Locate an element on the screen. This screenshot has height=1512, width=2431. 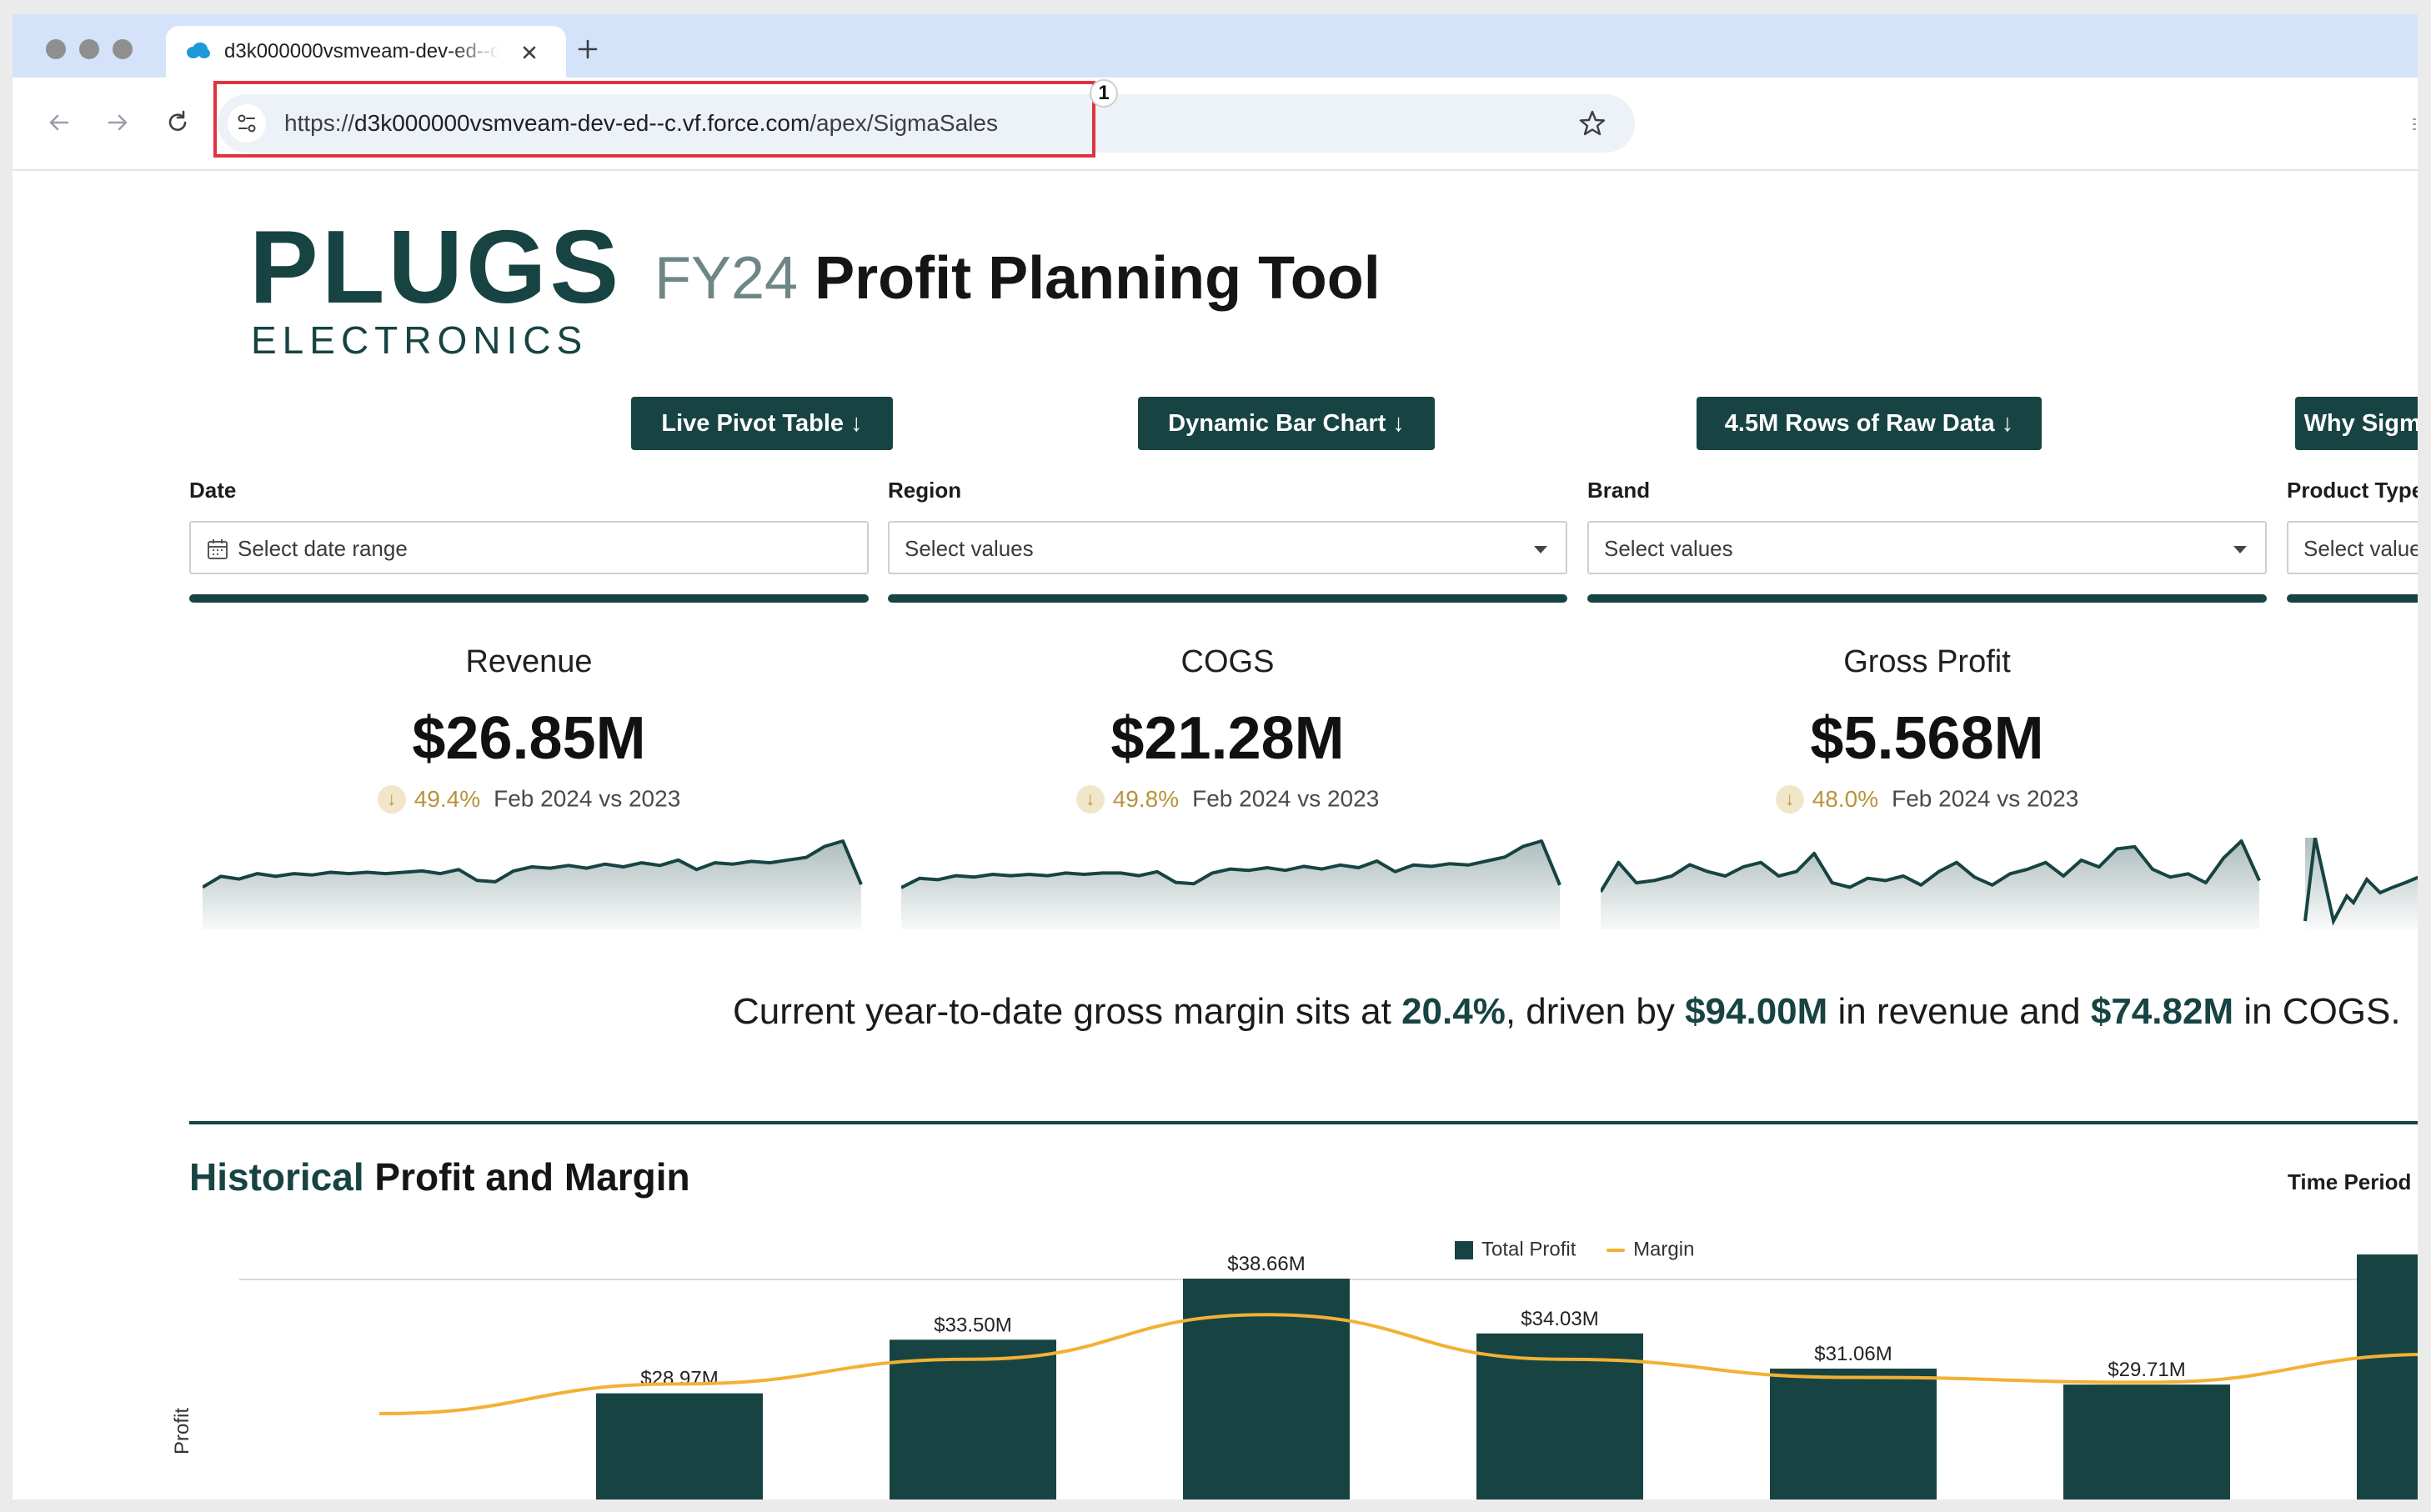
brand-select: Select values is located at coordinates (1927, 548).